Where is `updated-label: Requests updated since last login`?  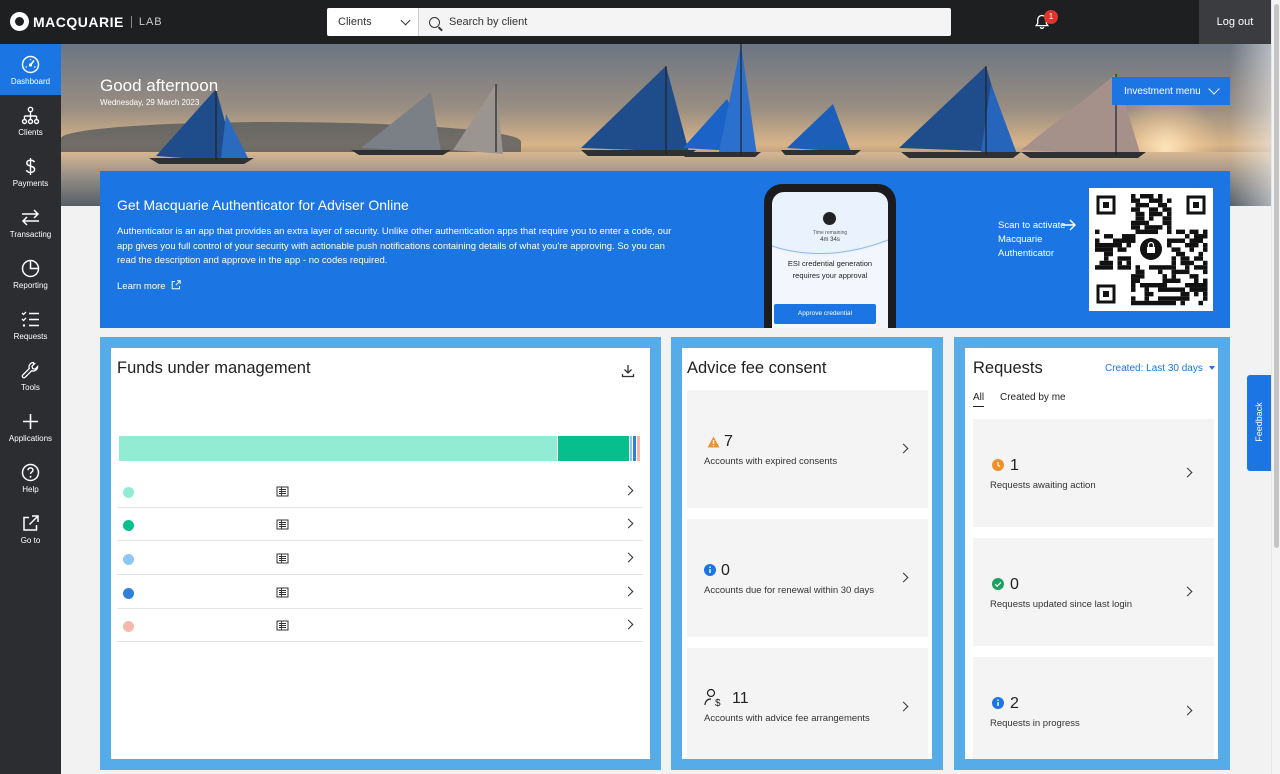 updated-label: Requests updated since last login is located at coordinates (1061, 604).